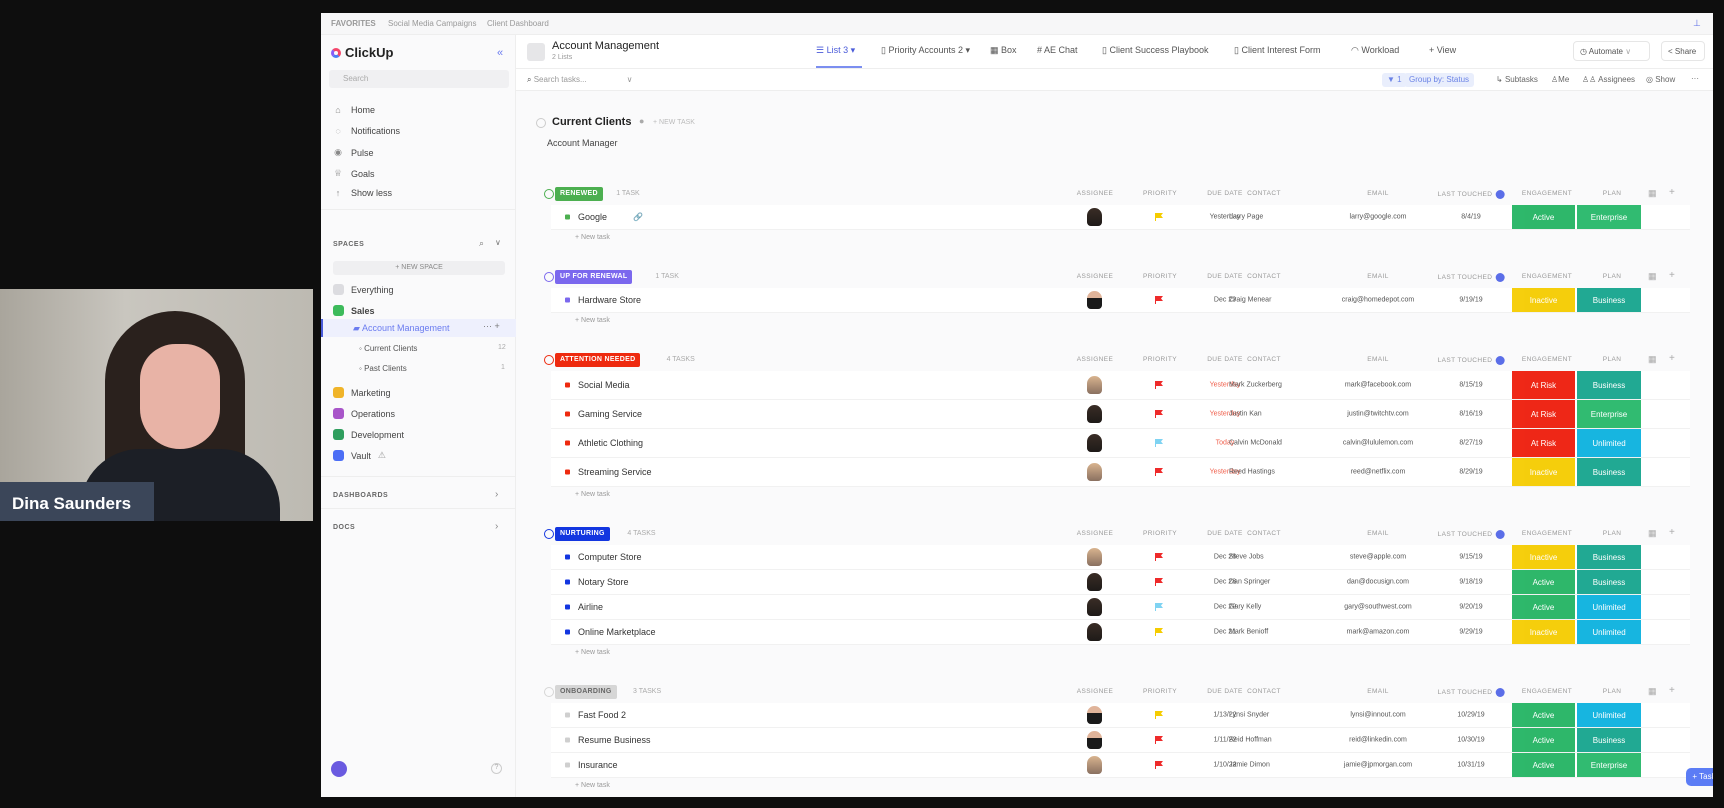 This screenshot has width=1724, height=808. Describe the element at coordinates (1269, 414) in the screenshot. I see `contact: Justin Kan` at that location.